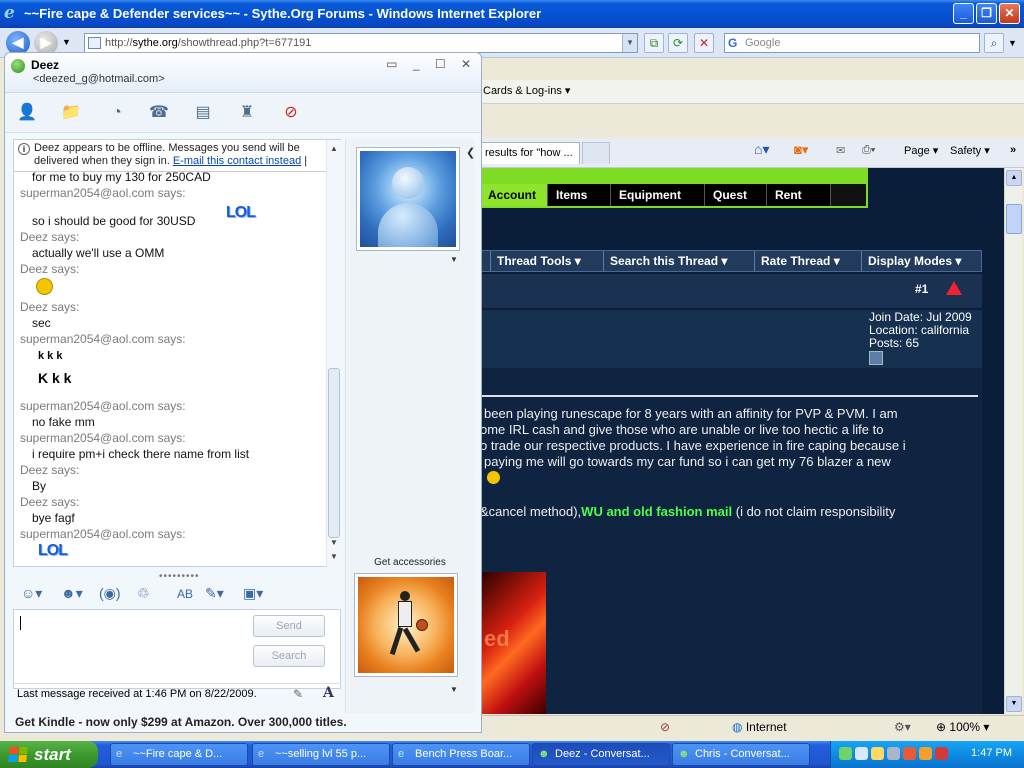 This screenshot has width=1024, height=768. Describe the element at coordinates (909, 753) in the screenshot. I see `antivirus-tray-icon` at that location.